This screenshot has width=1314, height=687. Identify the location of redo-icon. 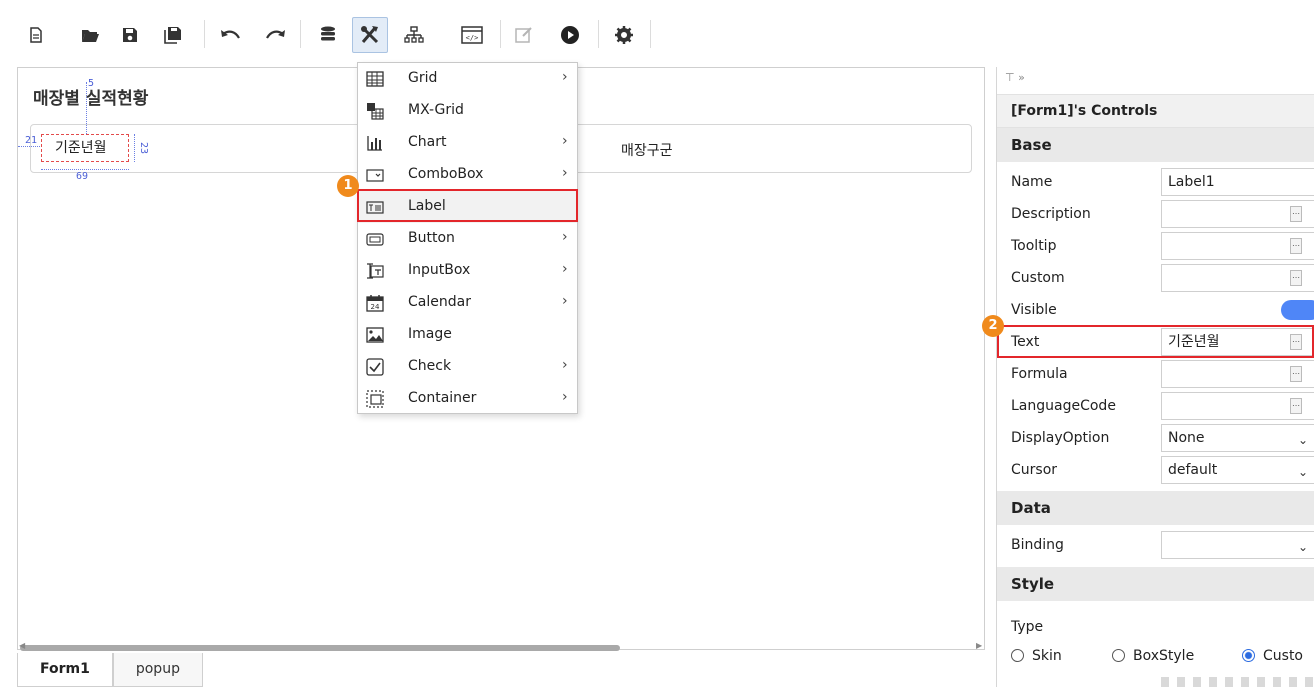
(276, 35).